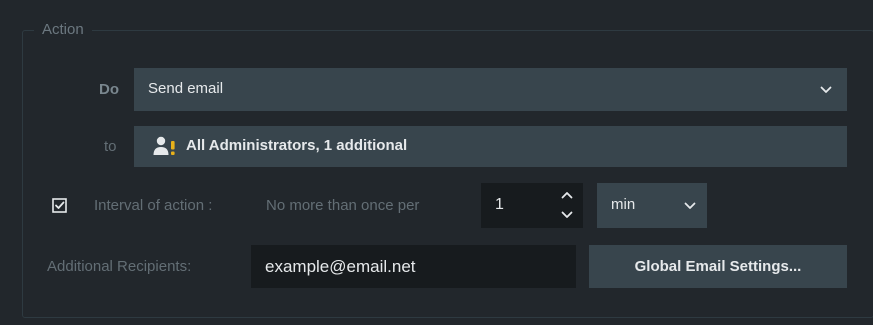 The image size is (873, 325). Describe the element at coordinates (63, 30) in the screenshot. I see `action-group-title: Action` at that location.